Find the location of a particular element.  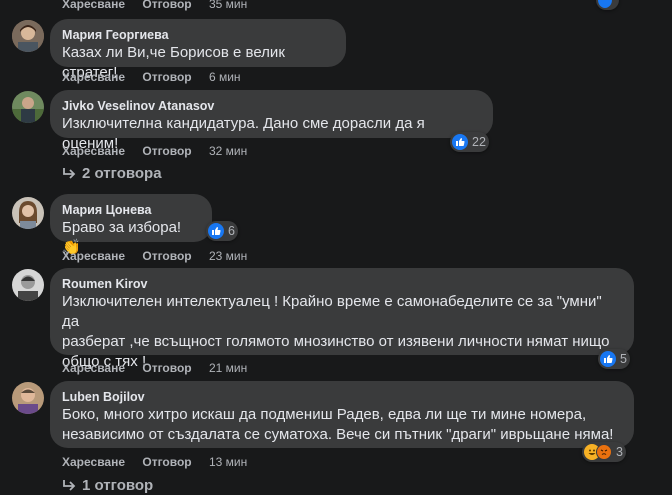

reaction-count: 5 is located at coordinates (623, 359).